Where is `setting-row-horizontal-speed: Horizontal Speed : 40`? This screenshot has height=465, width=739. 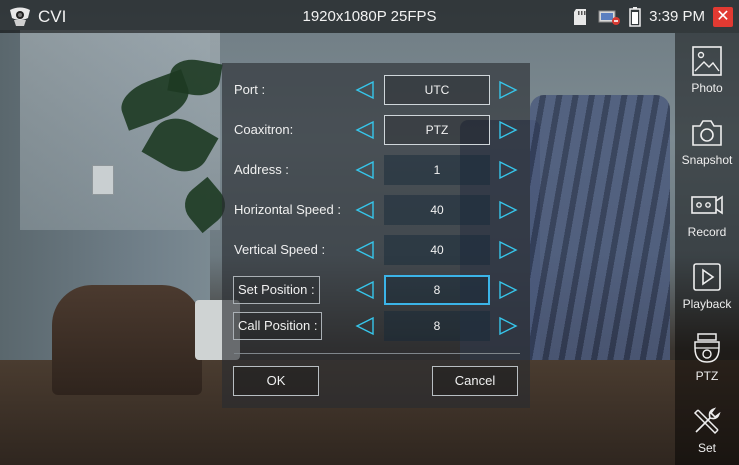 setting-row-horizontal-speed: Horizontal Speed : 40 is located at coordinates (376, 210).